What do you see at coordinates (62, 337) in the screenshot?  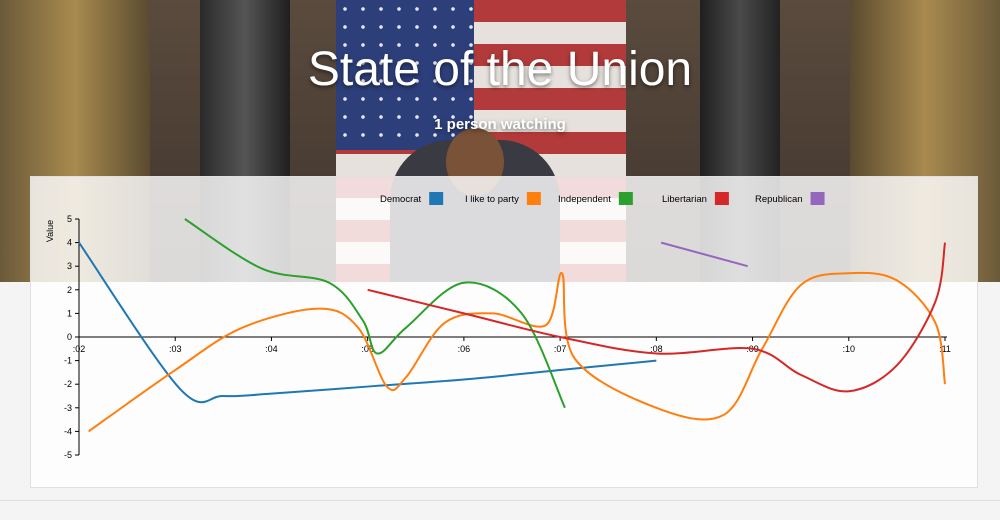 I see `y-axis: 5 4 3 2 1 0 -1 -2 -3 -4 -5 Value` at bounding box center [62, 337].